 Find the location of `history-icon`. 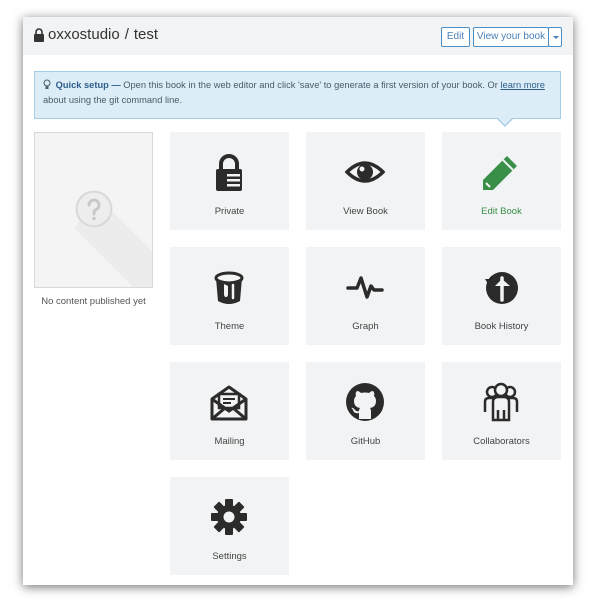

history-icon is located at coordinates (501, 288).